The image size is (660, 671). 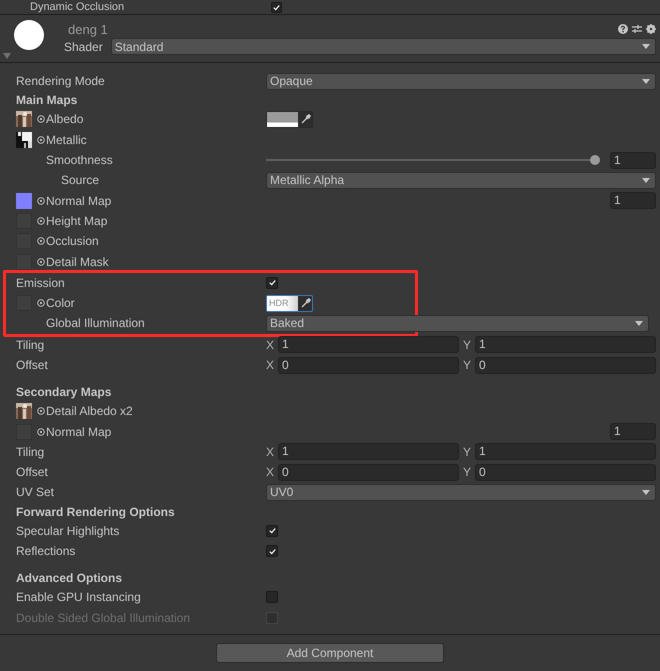 What do you see at coordinates (623, 29) in the screenshot?
I see `help-icon` at bounding box center [623, 29].